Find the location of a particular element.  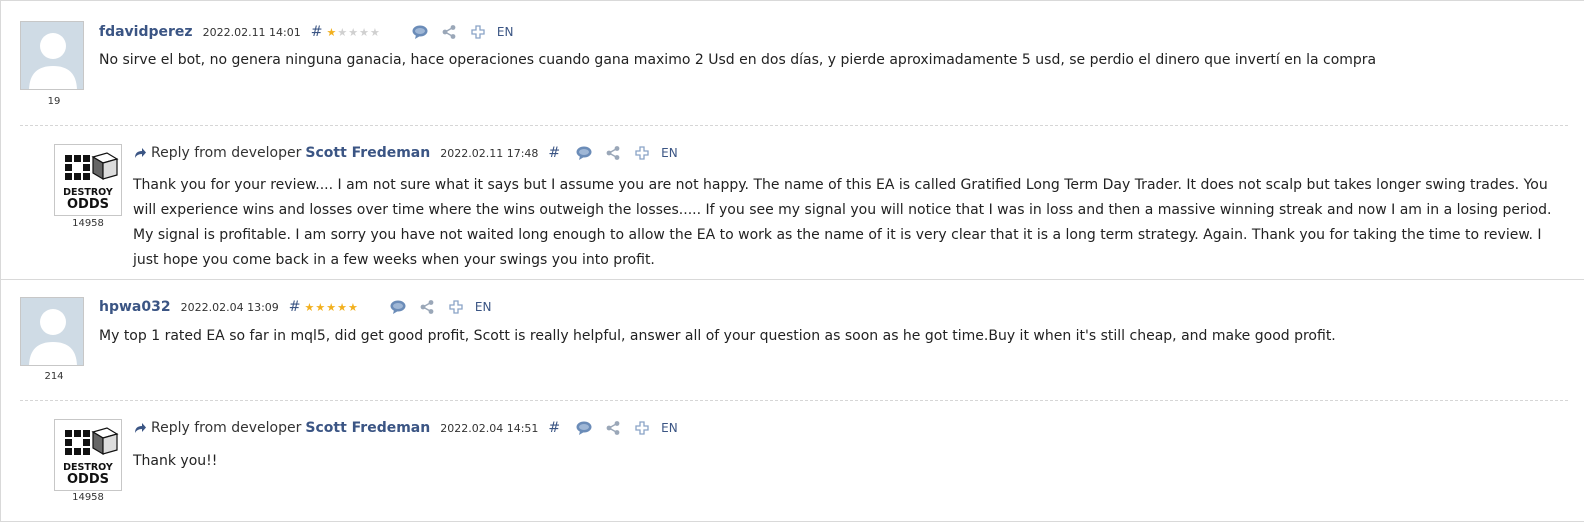

reply-text: Thank you!! is located at coordinates (175, 461).